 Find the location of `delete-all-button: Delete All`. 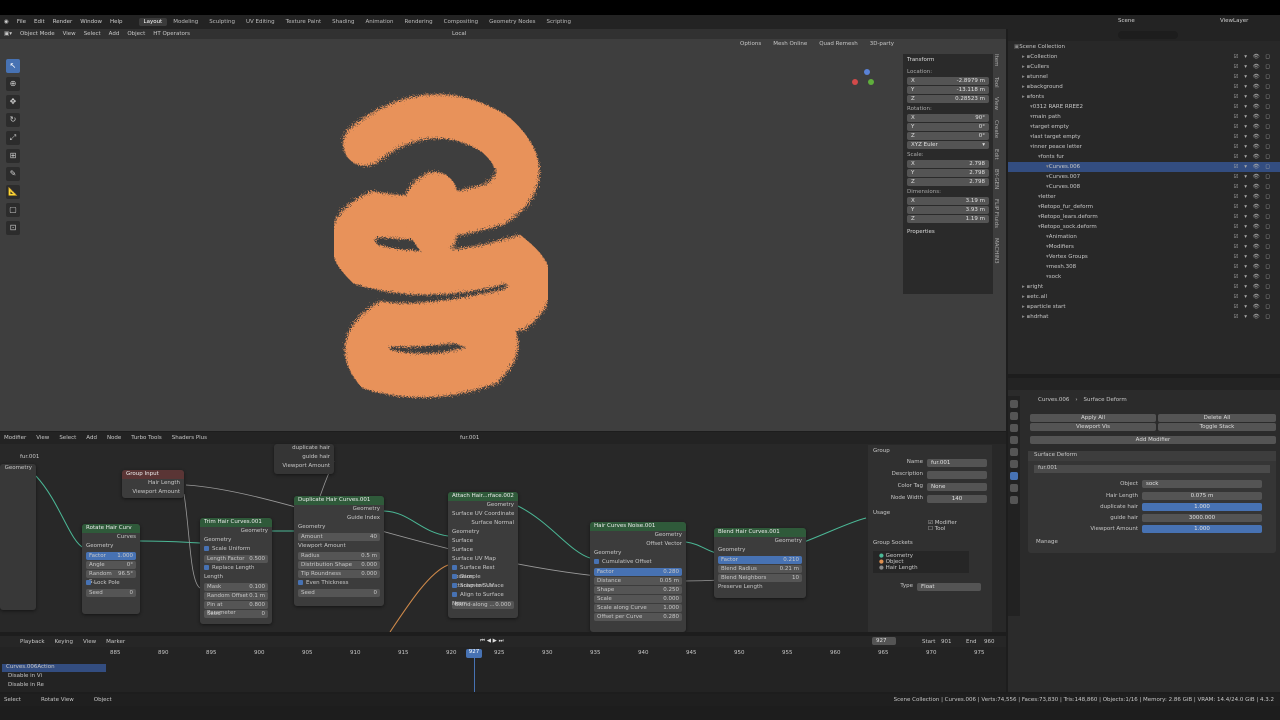

delete-all-button: Delete All is located at coordinates (1217, 418).